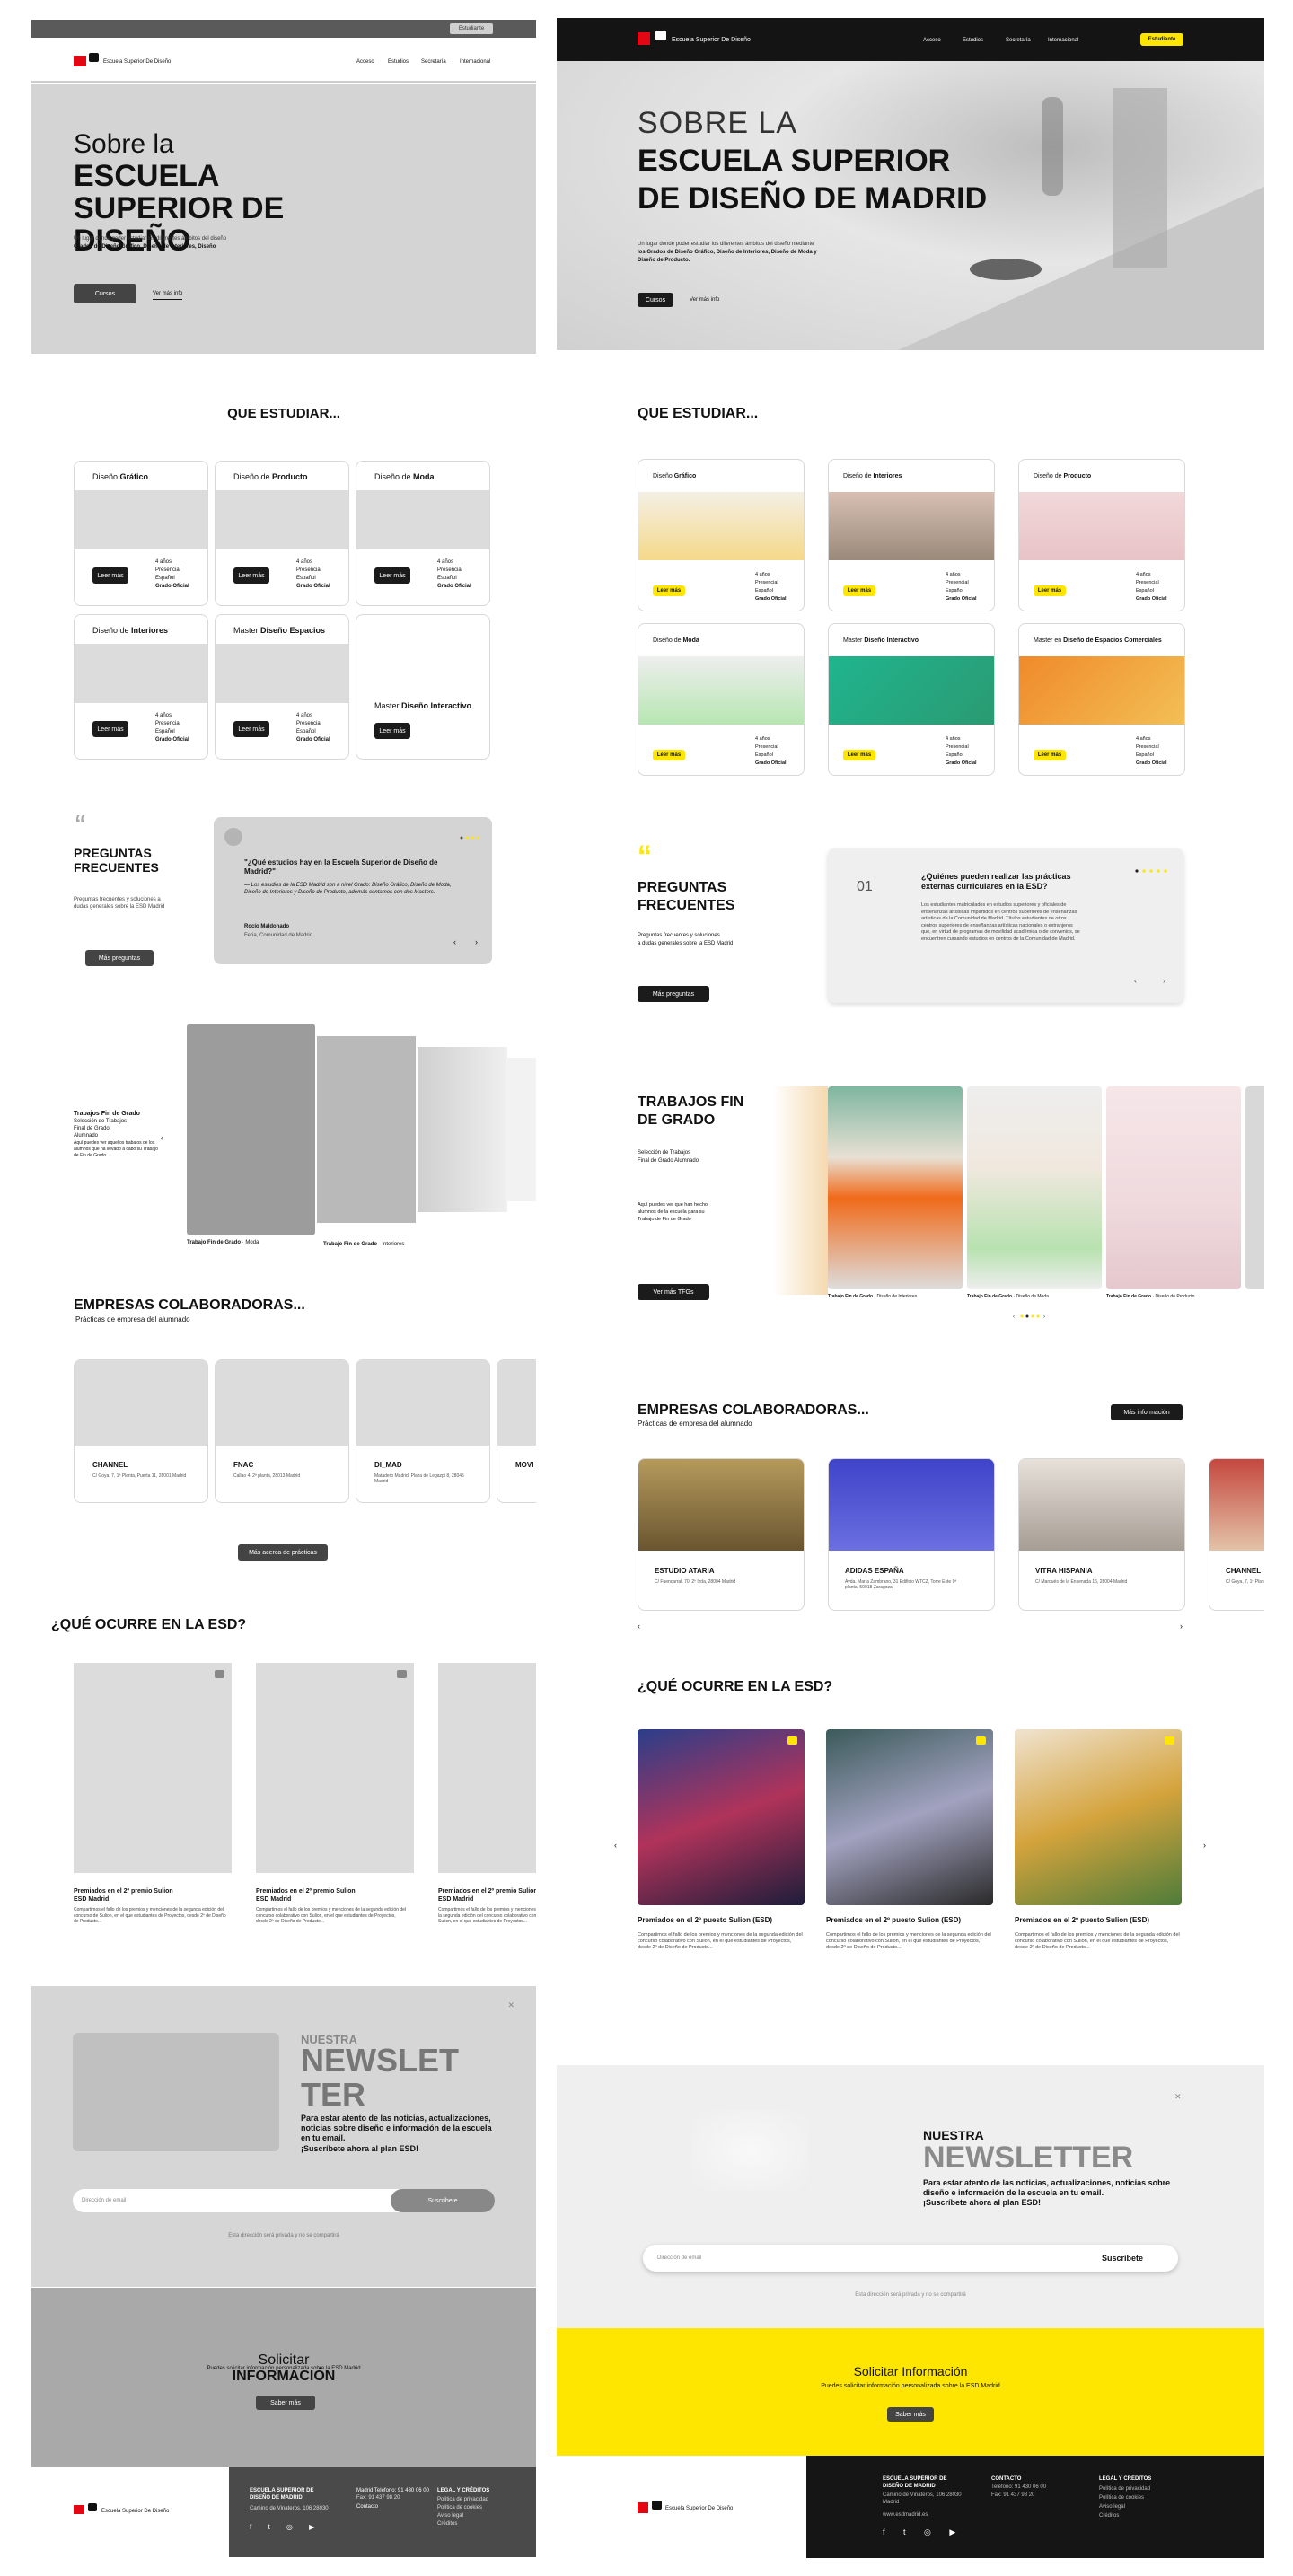 The height and width of the screenshot is (2576, 1293). Describe the element at coordinates (673, 1292) in the screenshot. I see `tfg-button: Ver más TFGs` at that location.